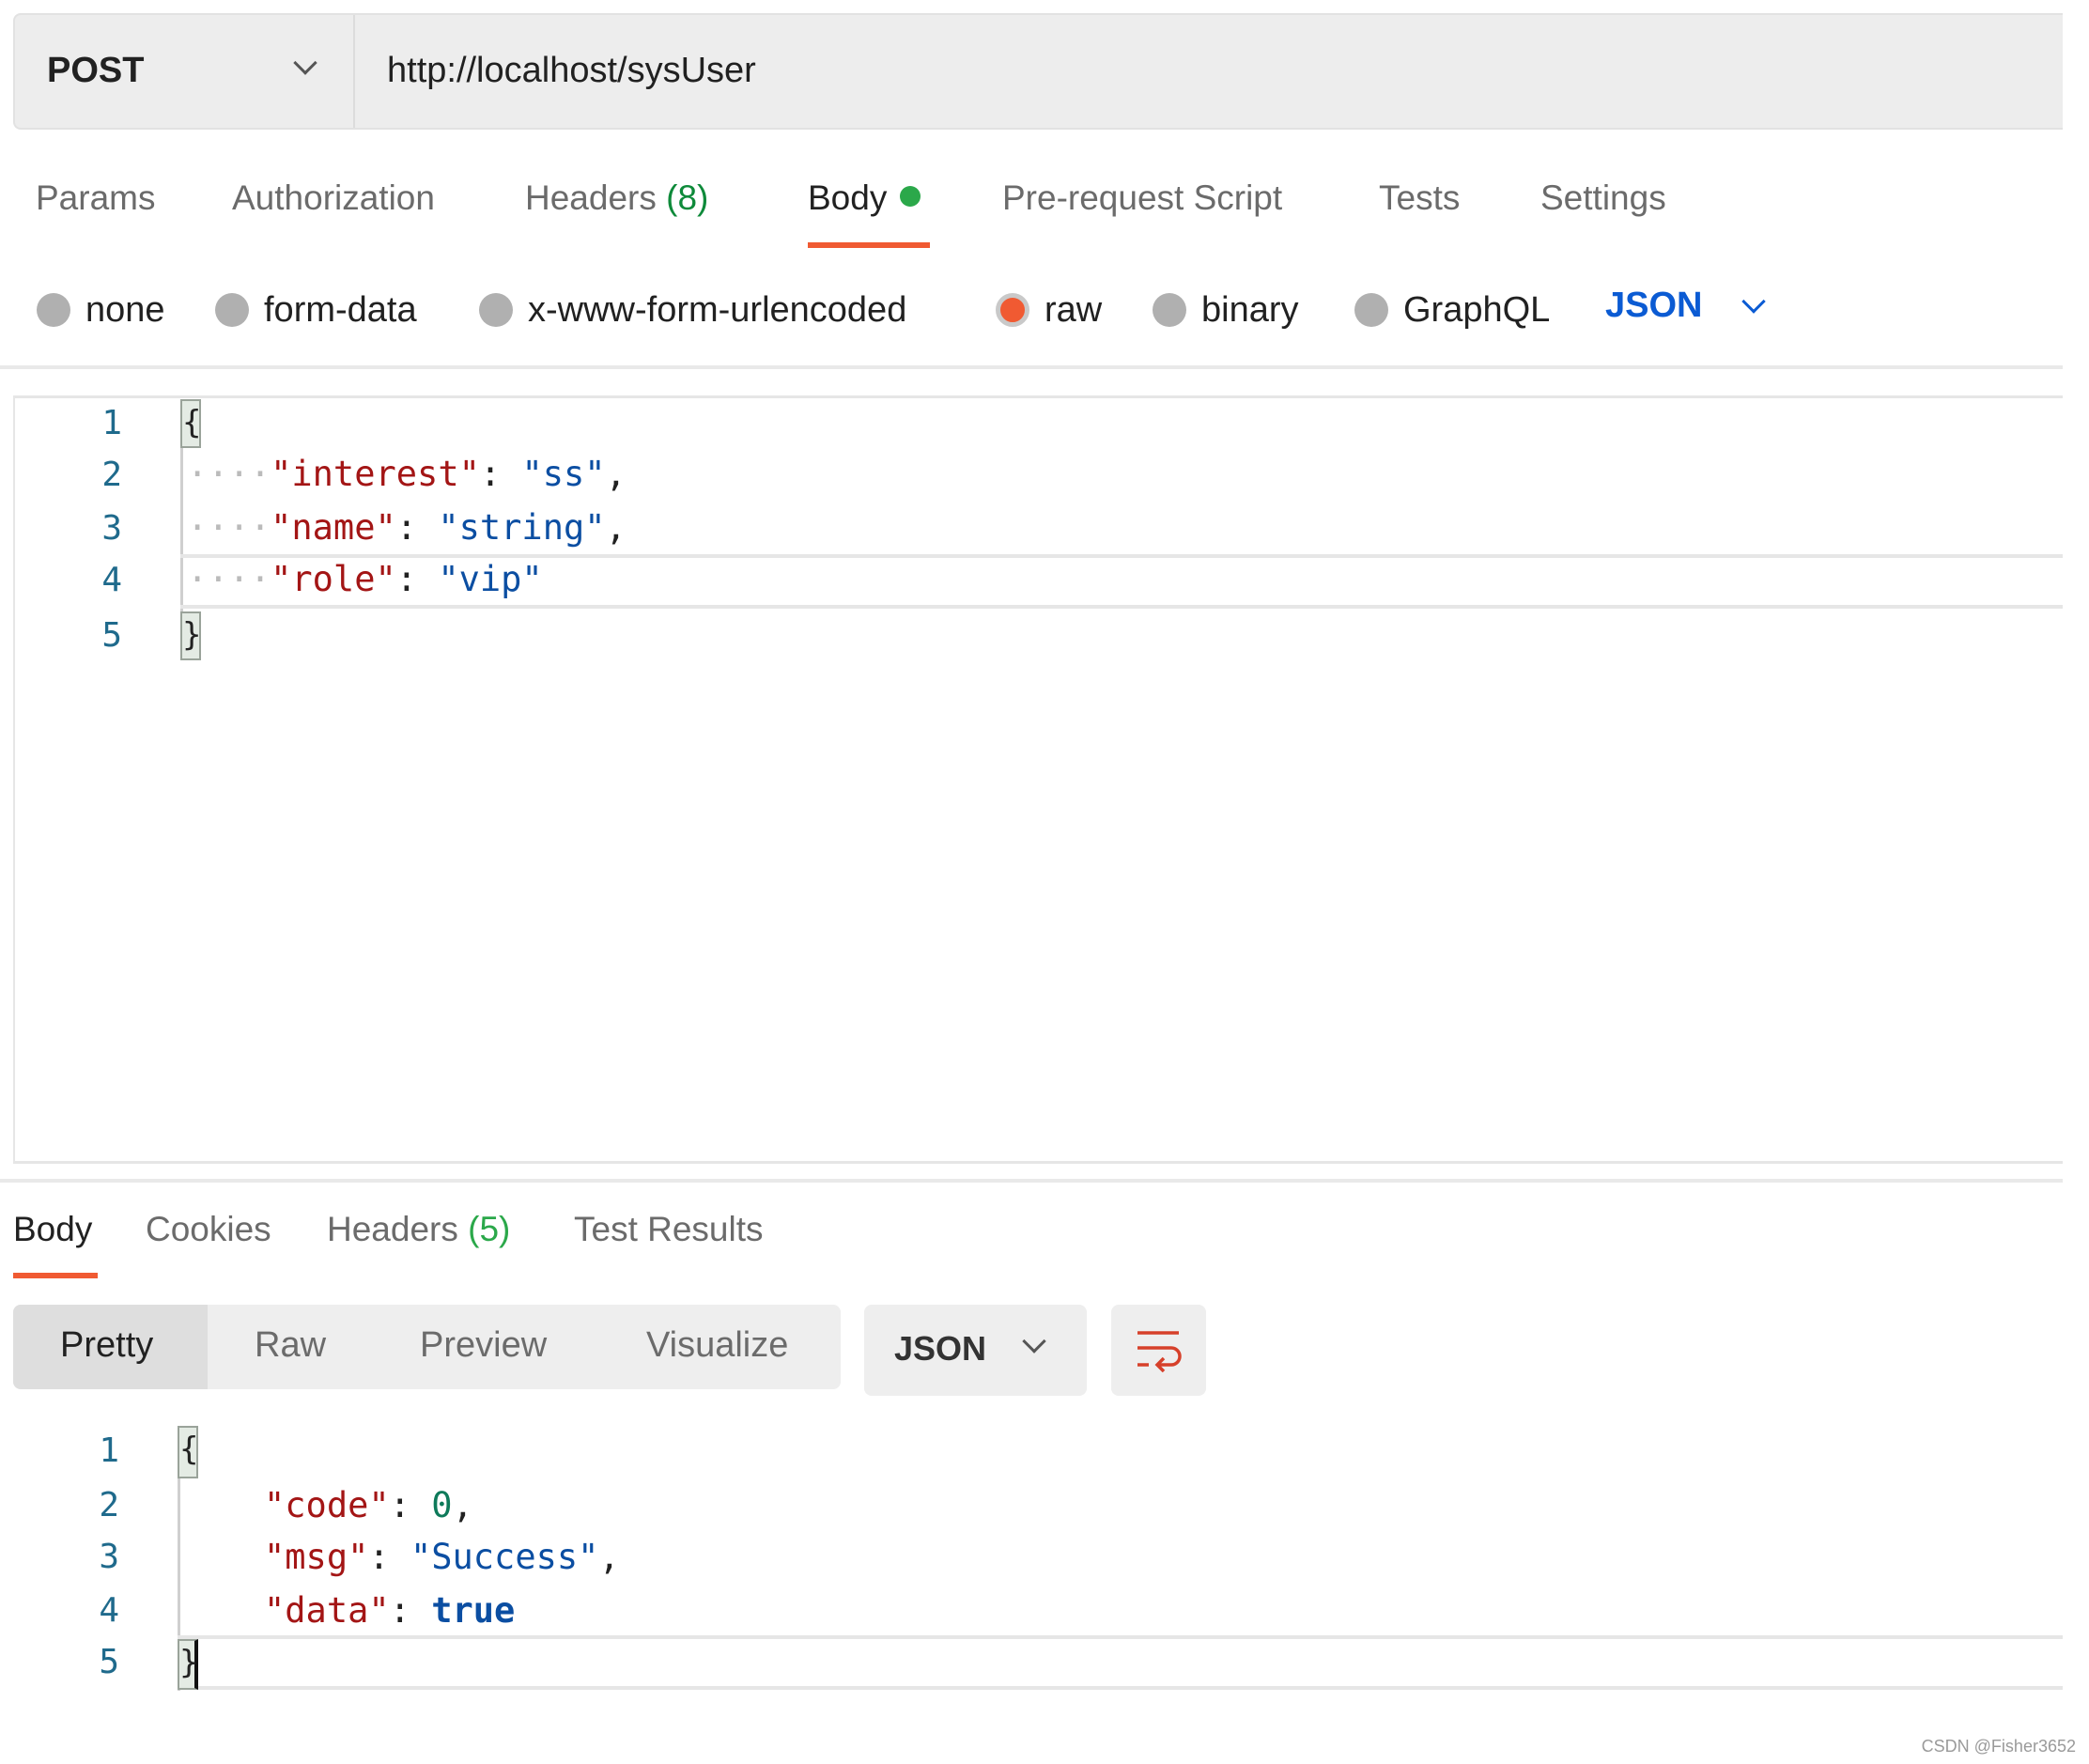  What do you see at coordinates (208, 1229) in the screenshot?
I see `response-tab-cookies: Cookies` at bounding box center [208, 1229].